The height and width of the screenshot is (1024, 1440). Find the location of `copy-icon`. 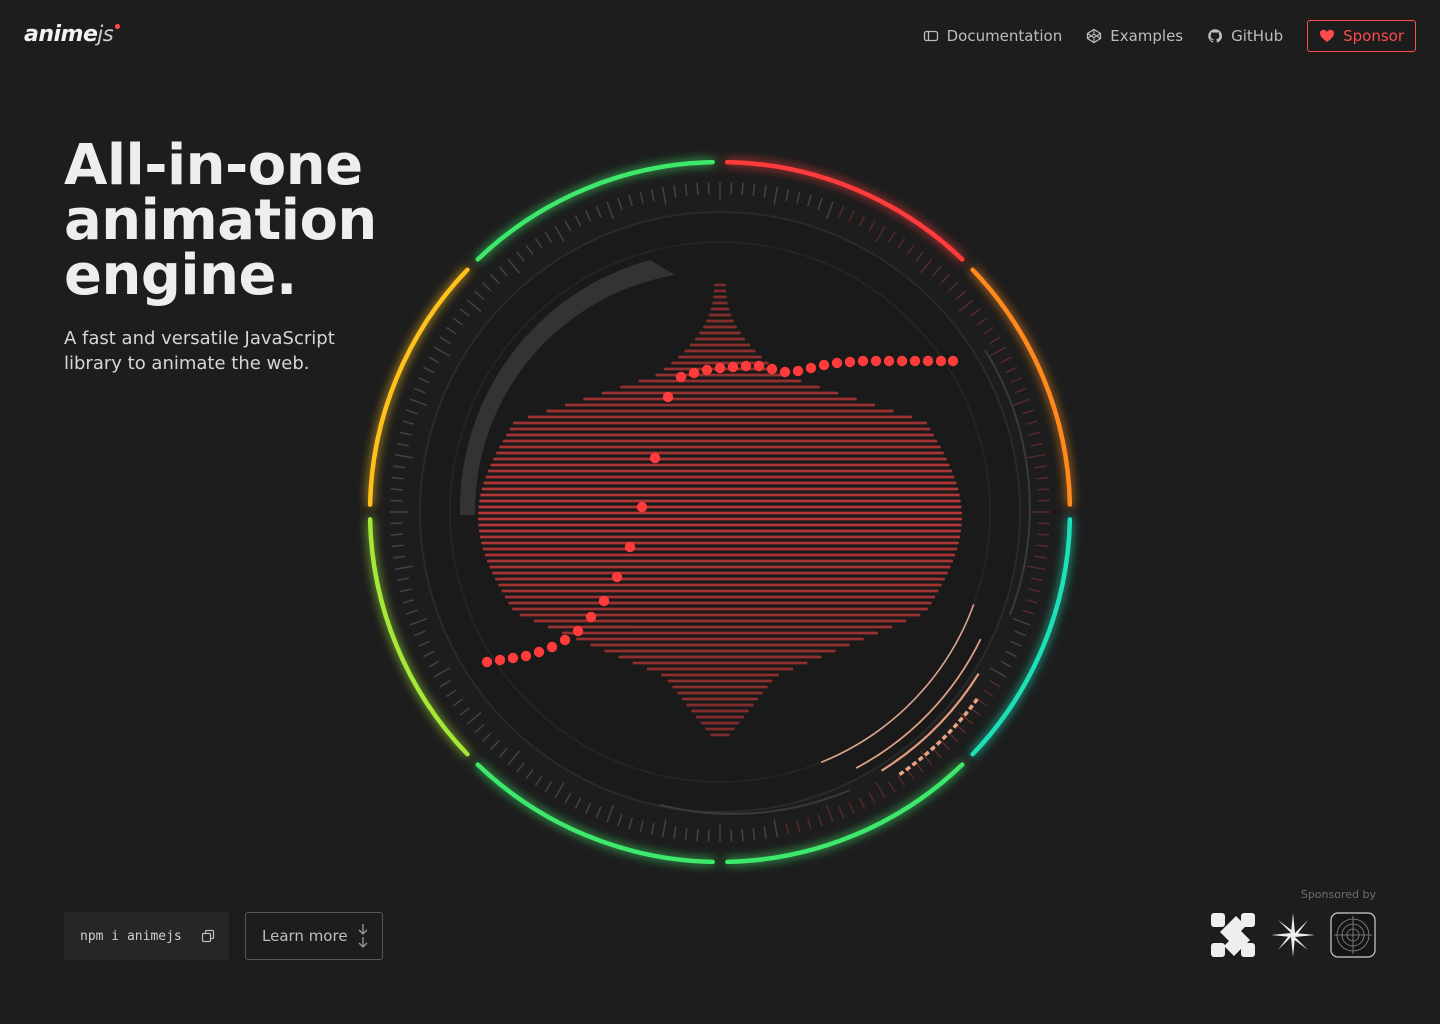

copy-icon is located at coordinates (208, 936).